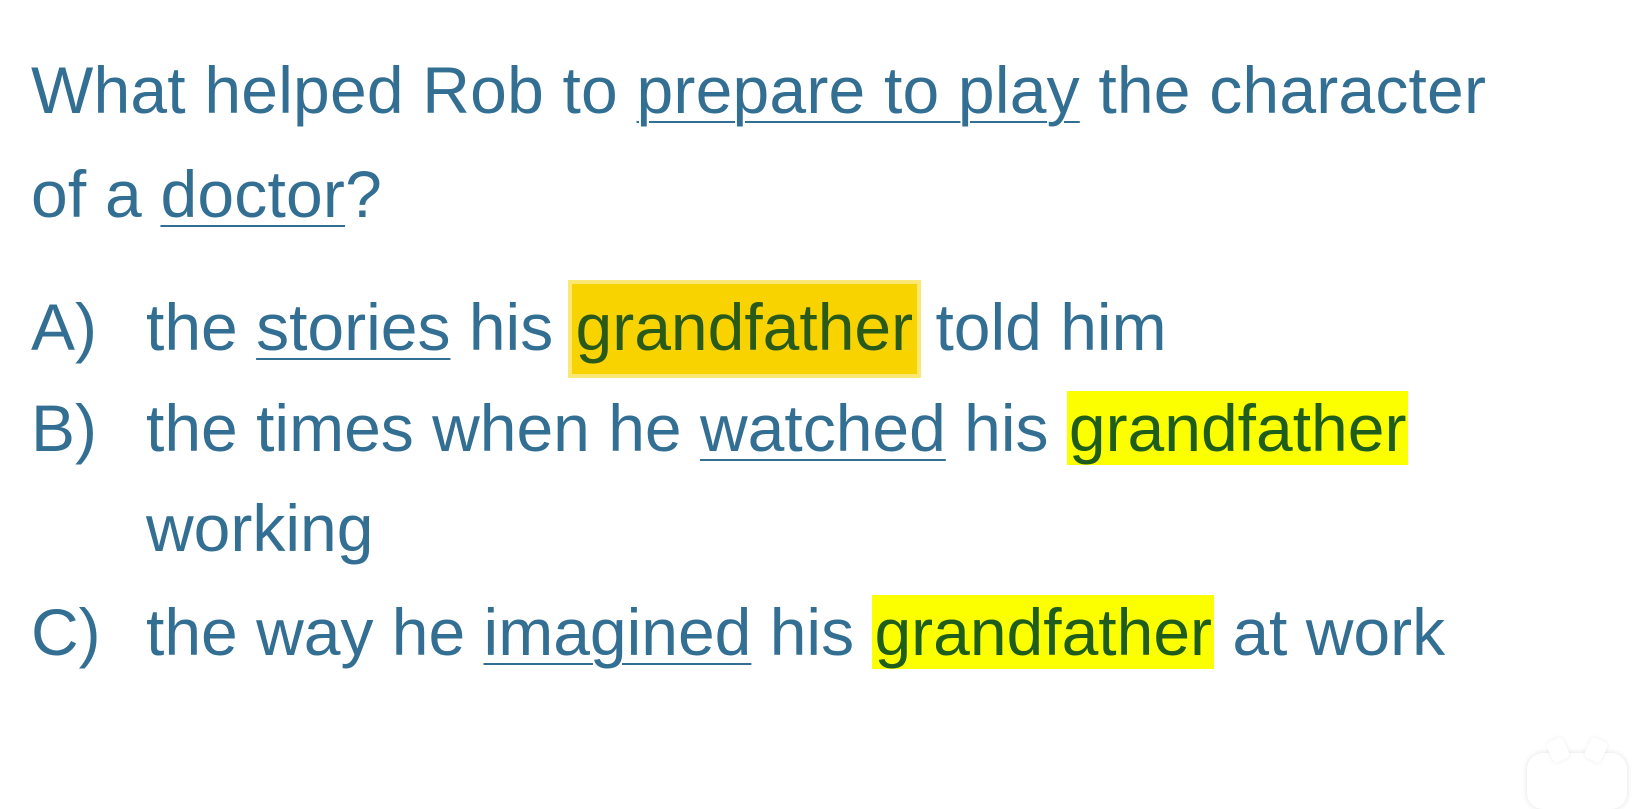 This screenshot has height=809, width=1645. I want to click on option-b-underline: watched, so click(822, 428).